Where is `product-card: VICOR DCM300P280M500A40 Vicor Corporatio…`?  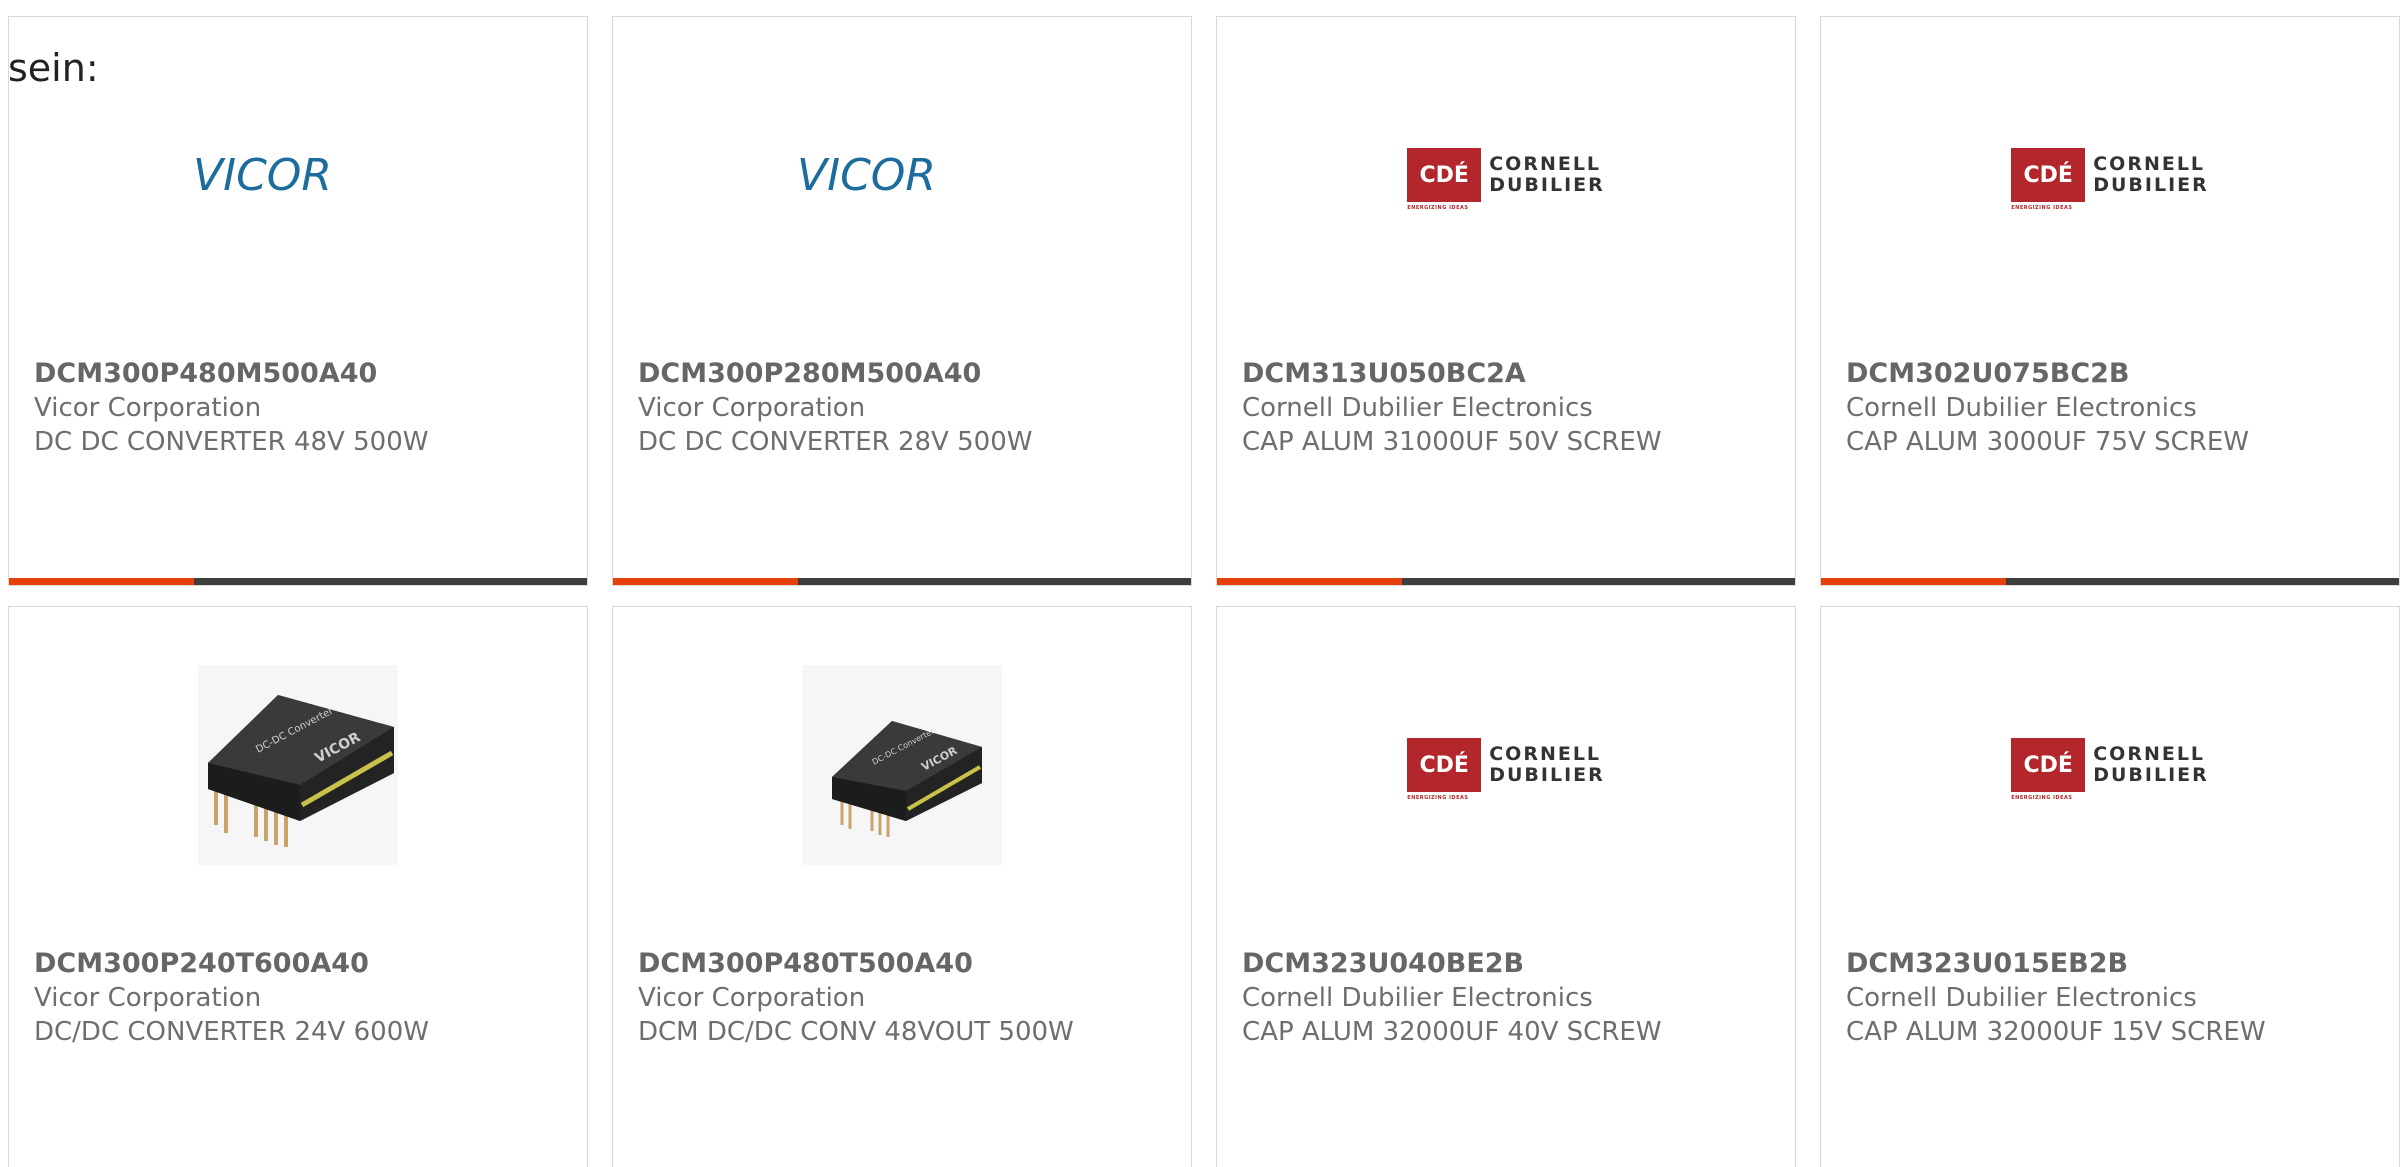
product-card: VICOR DCM300P280M500A40 Vicor Corporatio… is located at coordinates (902, 301).